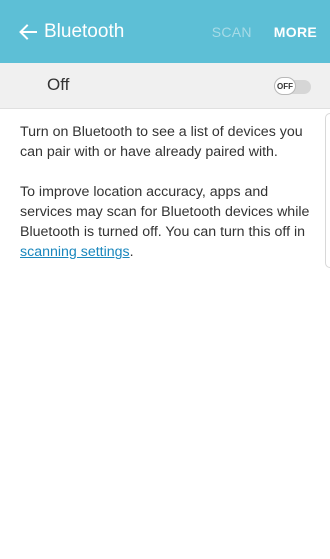  What do you see at coordinates (58, 84) in the screenshot?
I see `bluetooth-state-label: Off` at bounding box center [58, 84].